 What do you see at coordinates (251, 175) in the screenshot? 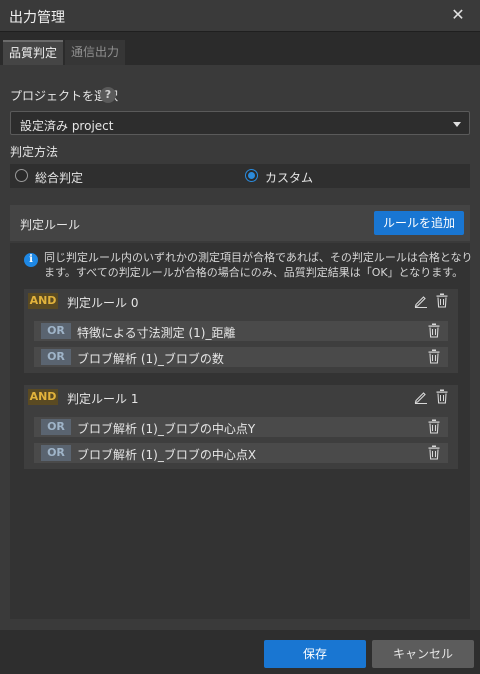
I see `radio-custom` at bounding box center [251, 175].